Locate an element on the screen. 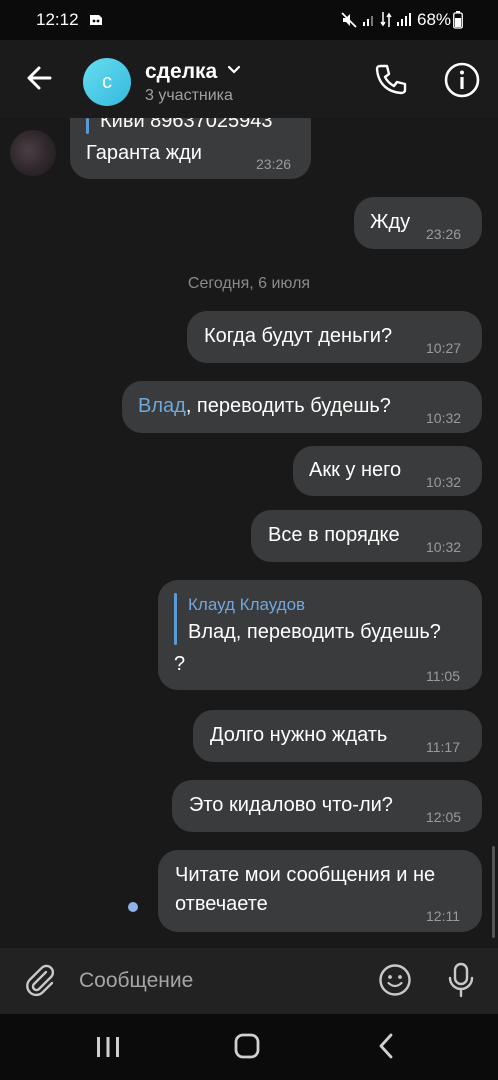 The image size is (498, 1080). smiley-icon is located at coordinates (395, 980).